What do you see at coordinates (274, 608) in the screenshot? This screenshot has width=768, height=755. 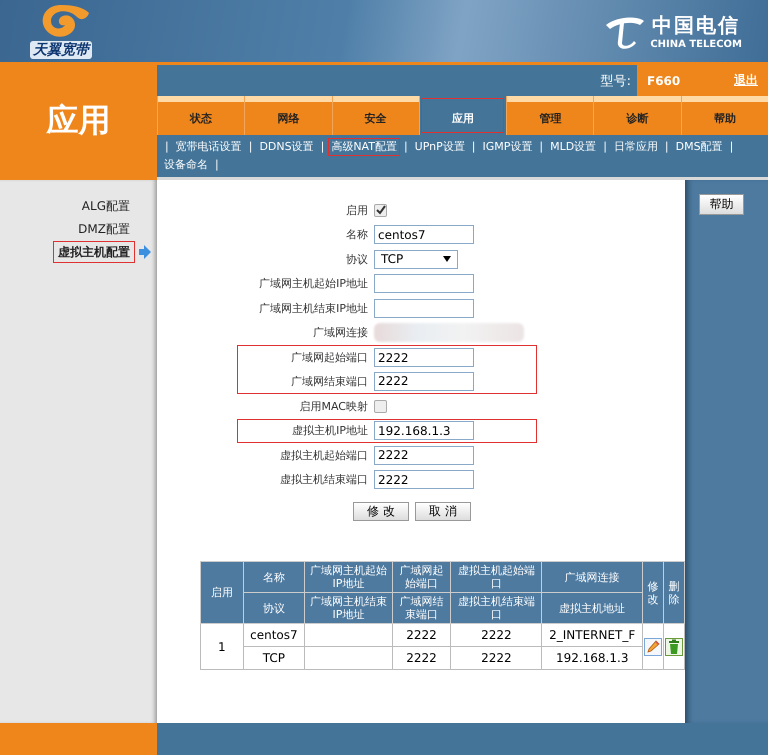 I see `table-header: 协议` at bounding box center [274, 608].